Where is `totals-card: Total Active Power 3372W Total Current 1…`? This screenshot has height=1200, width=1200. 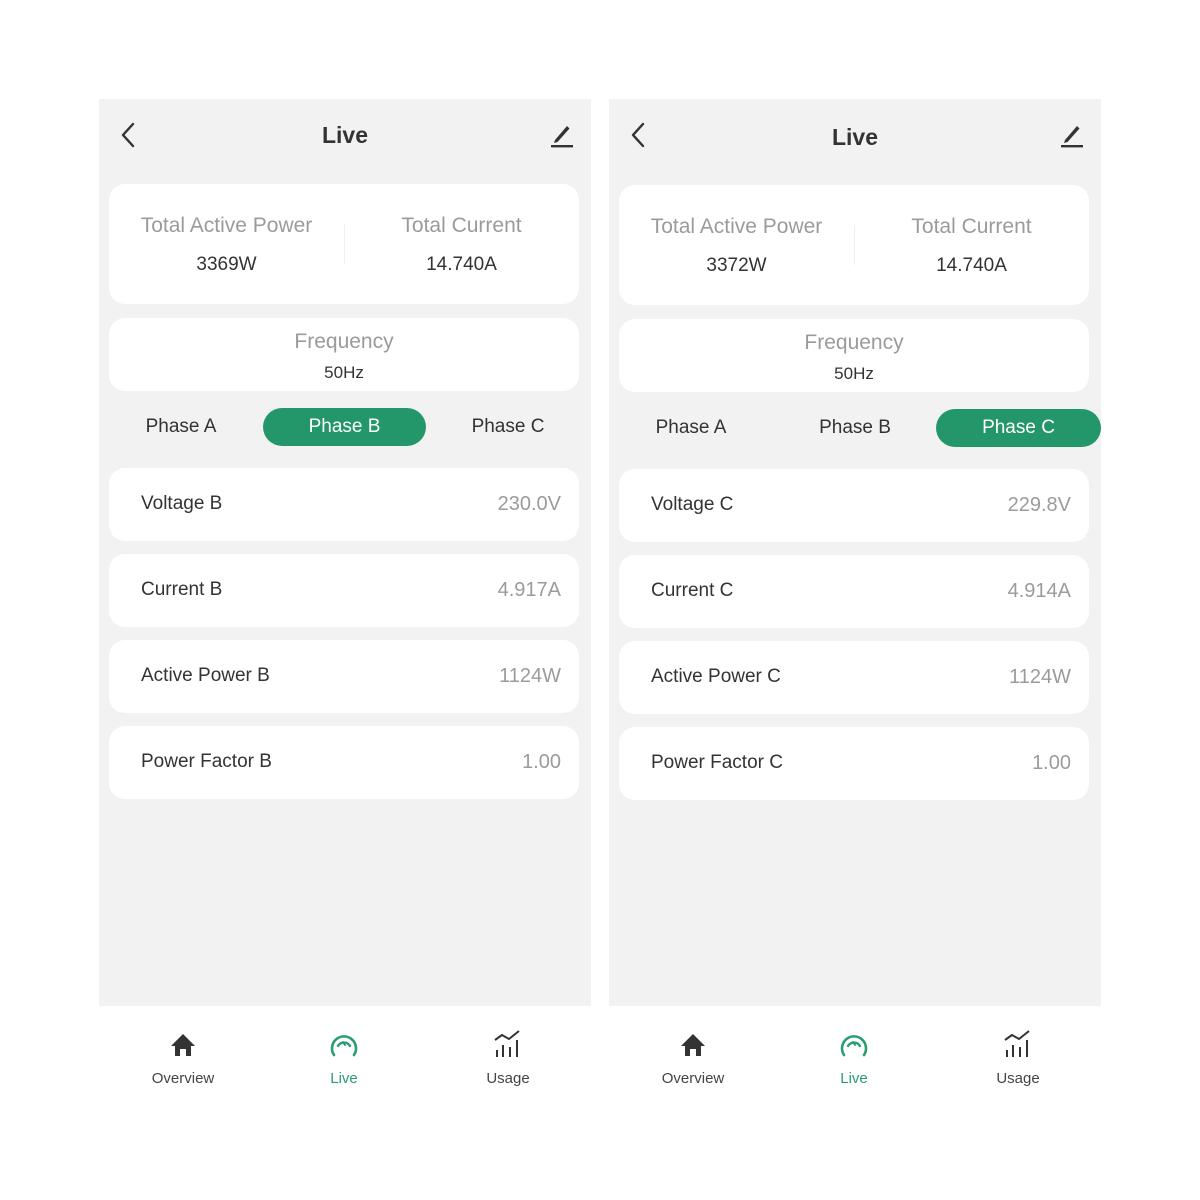
totals-card: Total Active Power 3372W Total Current 1… is located at coordinates (854, 245).